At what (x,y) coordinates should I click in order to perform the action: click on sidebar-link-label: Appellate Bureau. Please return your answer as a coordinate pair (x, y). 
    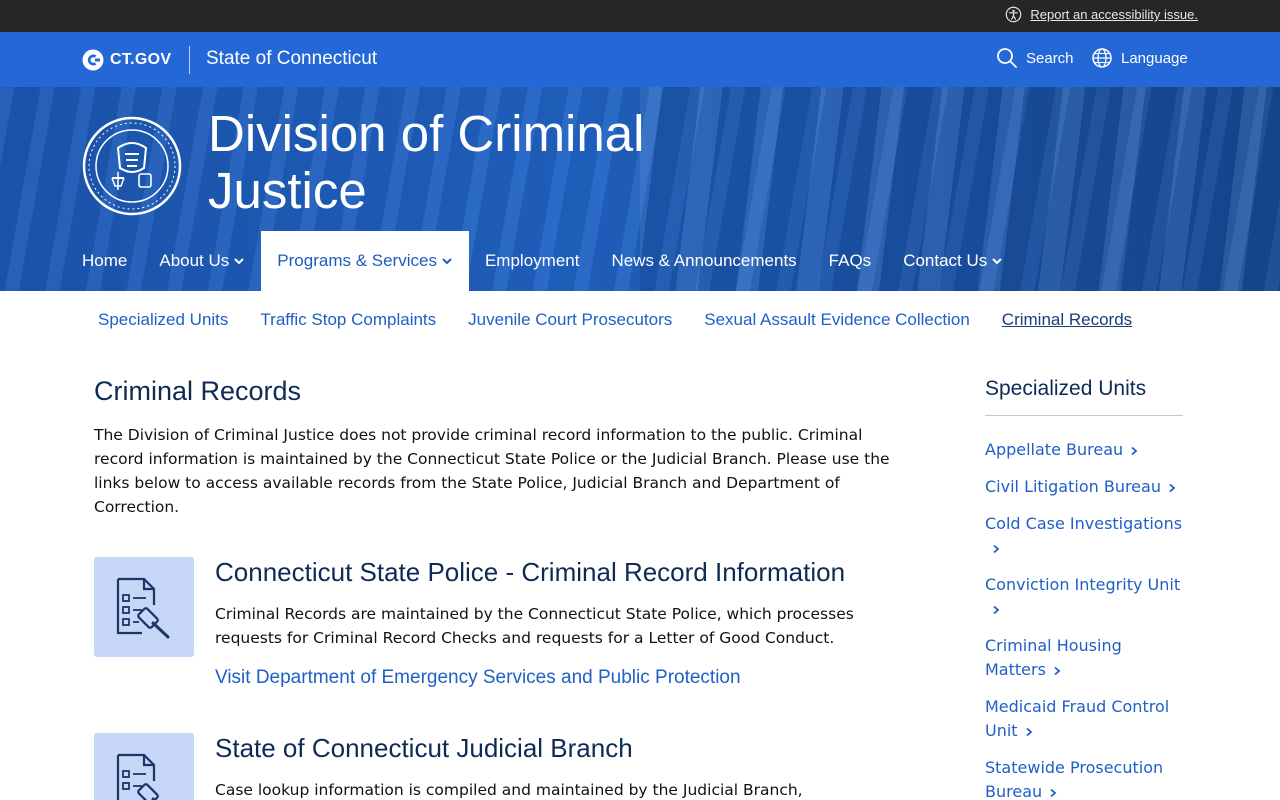
    Looking at the image, I should click on (1054, 449).